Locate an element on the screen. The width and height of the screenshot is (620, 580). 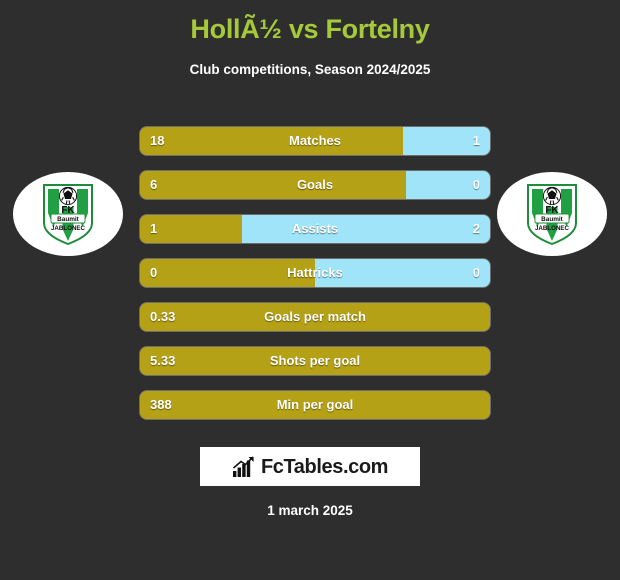
stat-away-value: 2 is located at coordinates (476, 228).